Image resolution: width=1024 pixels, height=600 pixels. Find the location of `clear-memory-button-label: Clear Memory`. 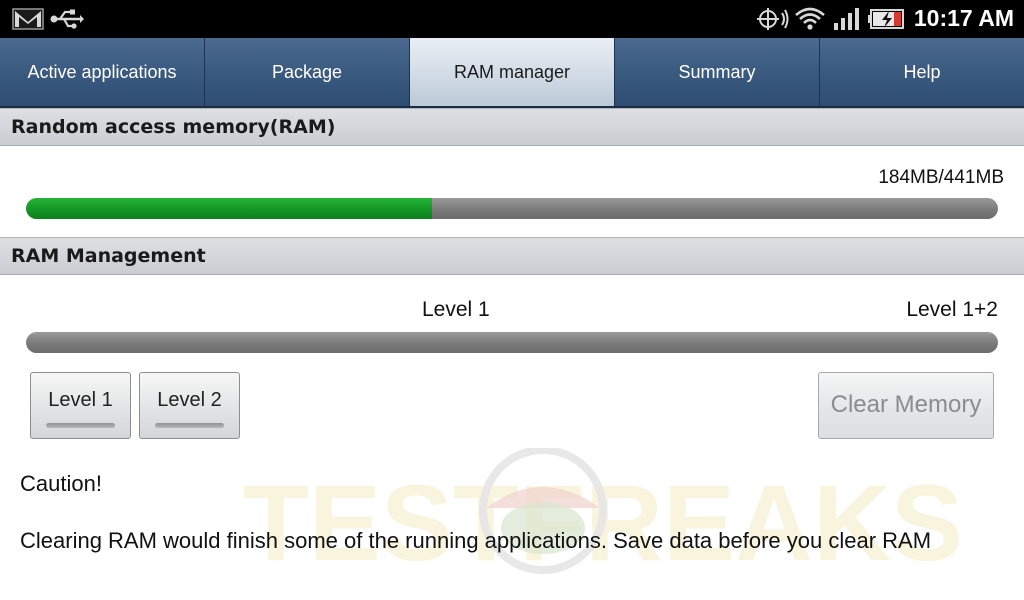

clear-memory-button-label: Clear Memory is located at coordinates (906, 404).